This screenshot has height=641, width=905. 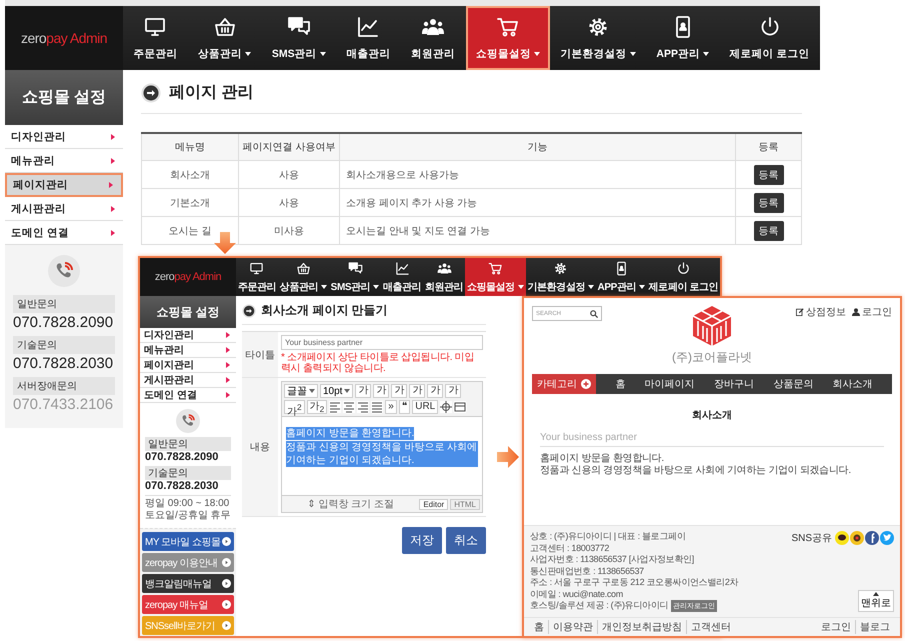 What do you see at coordinates (538, 230) in the screenshot?
I see `table-cell: 오시는길 안내 및 지도 연결 가능` at bounding box center [538, 230].